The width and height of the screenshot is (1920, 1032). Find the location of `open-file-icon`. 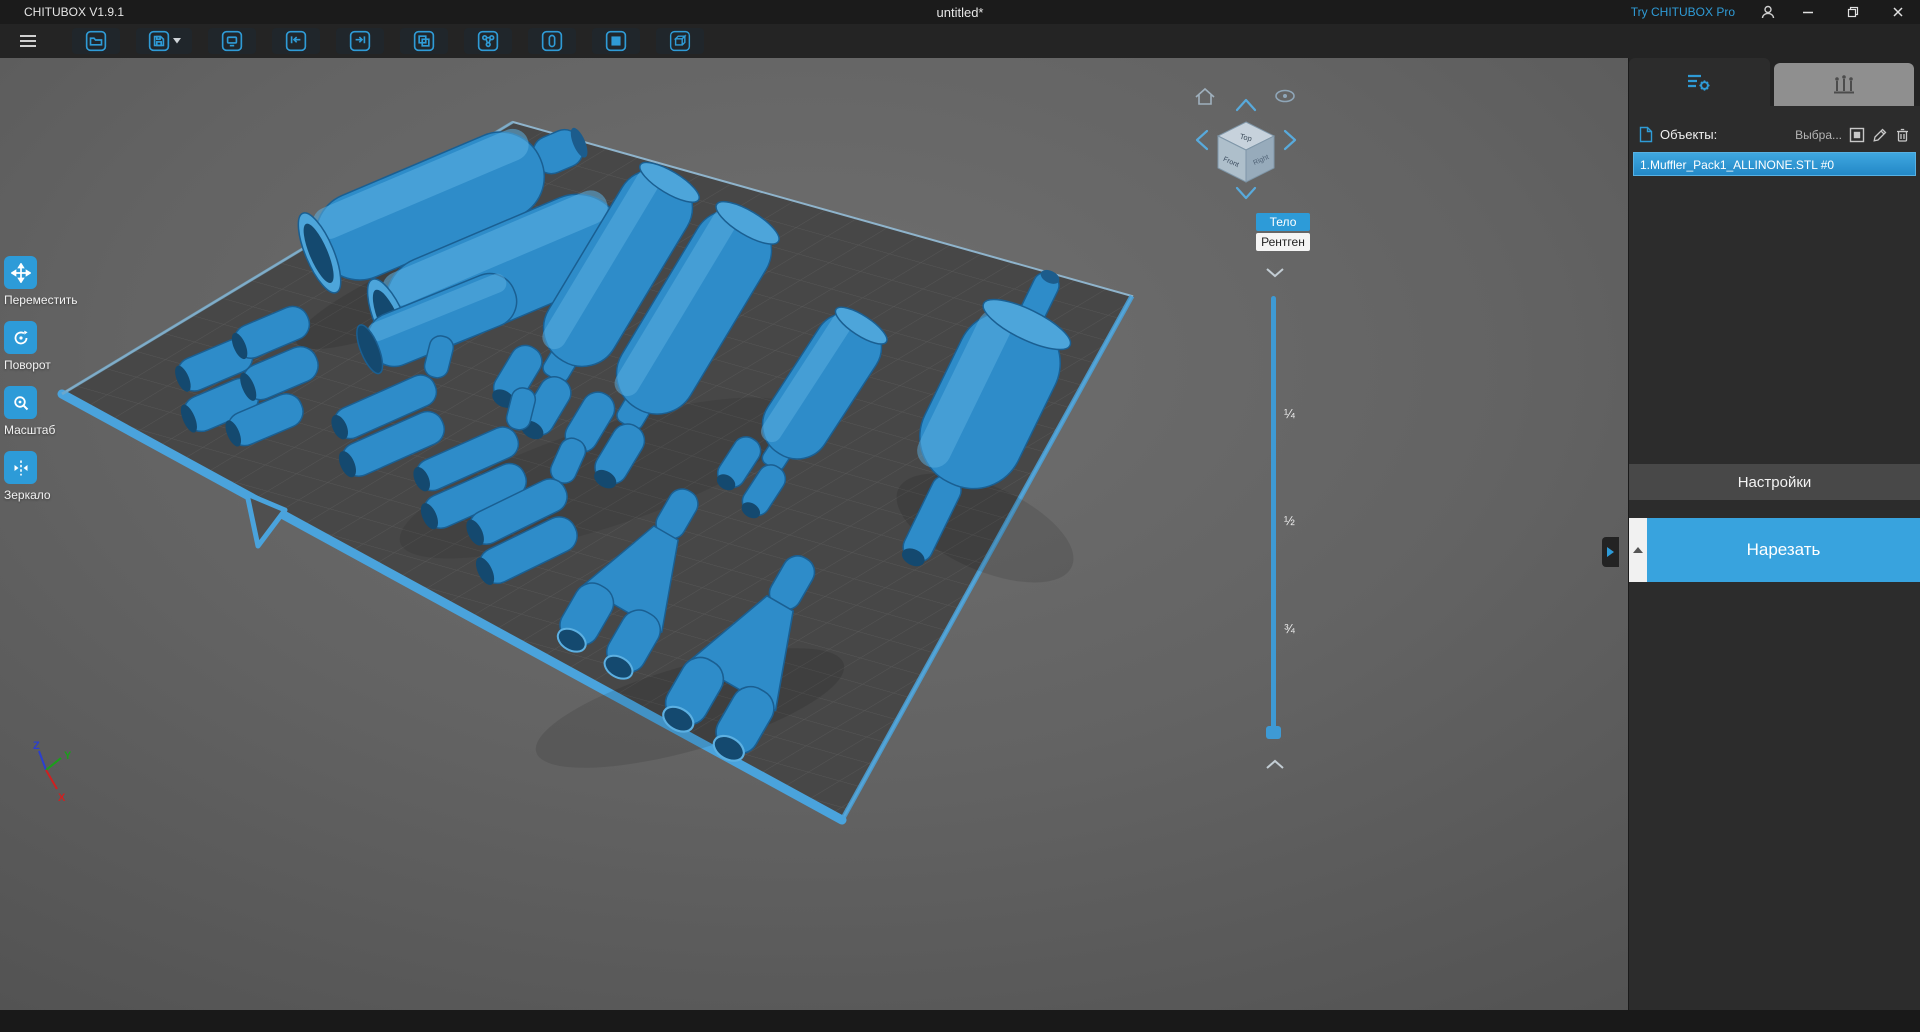

open-file-icon is located at coordinates (96, 41).